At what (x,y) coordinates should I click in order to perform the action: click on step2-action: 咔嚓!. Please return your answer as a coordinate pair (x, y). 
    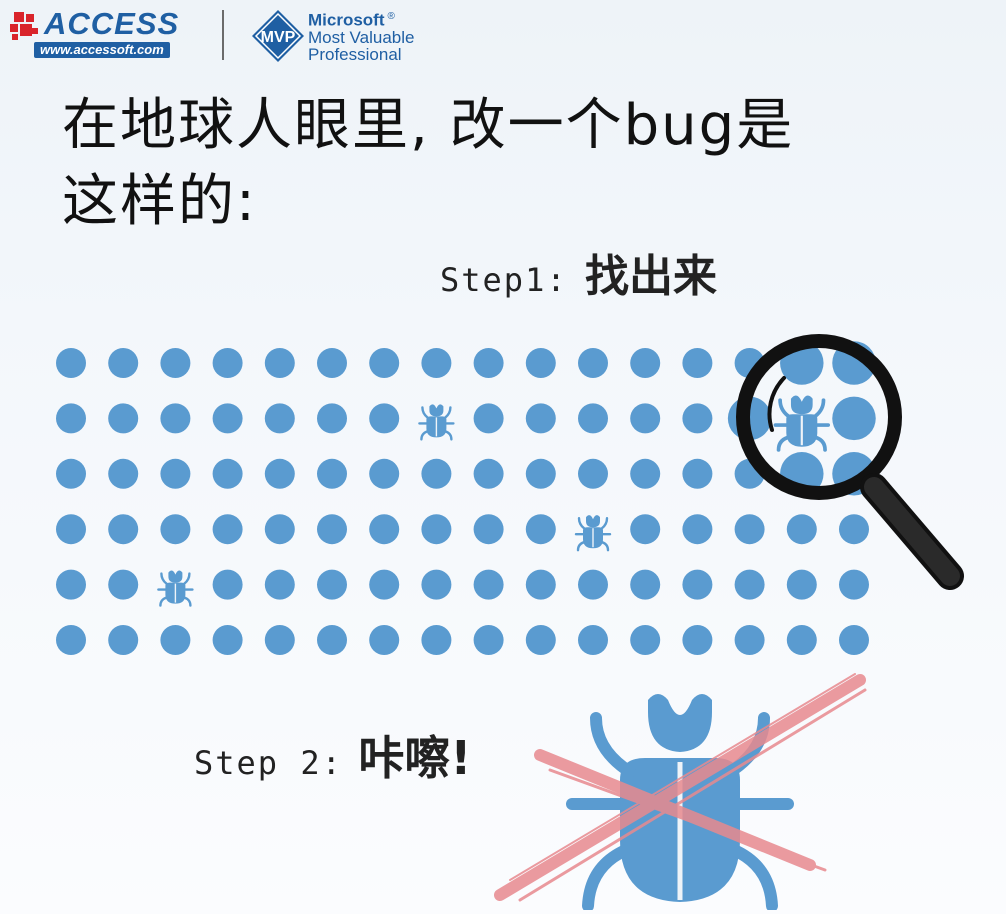
    Looking at the image, I should click on (415, 758).